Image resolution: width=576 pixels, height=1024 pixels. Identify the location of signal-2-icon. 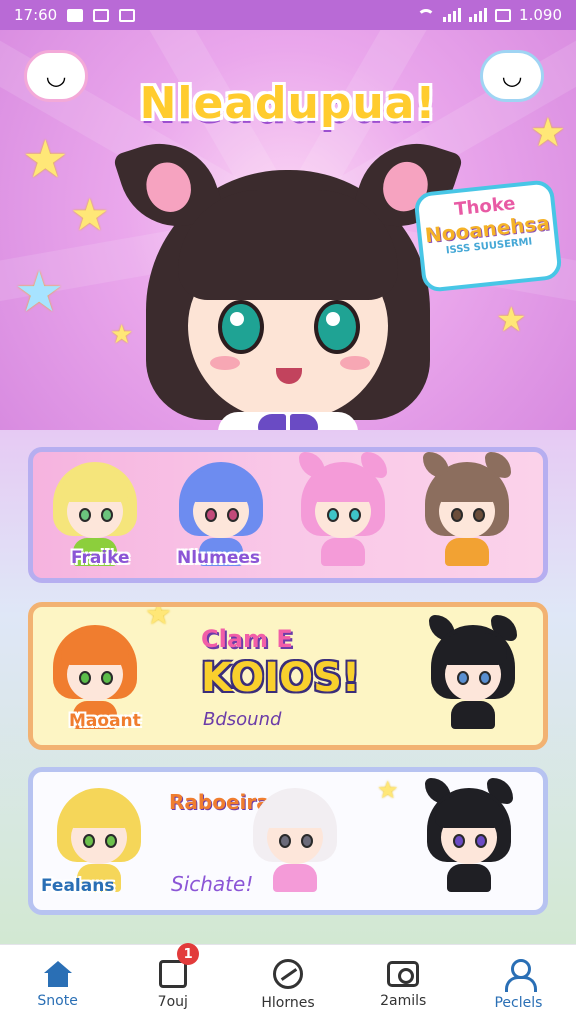
(478, 15).